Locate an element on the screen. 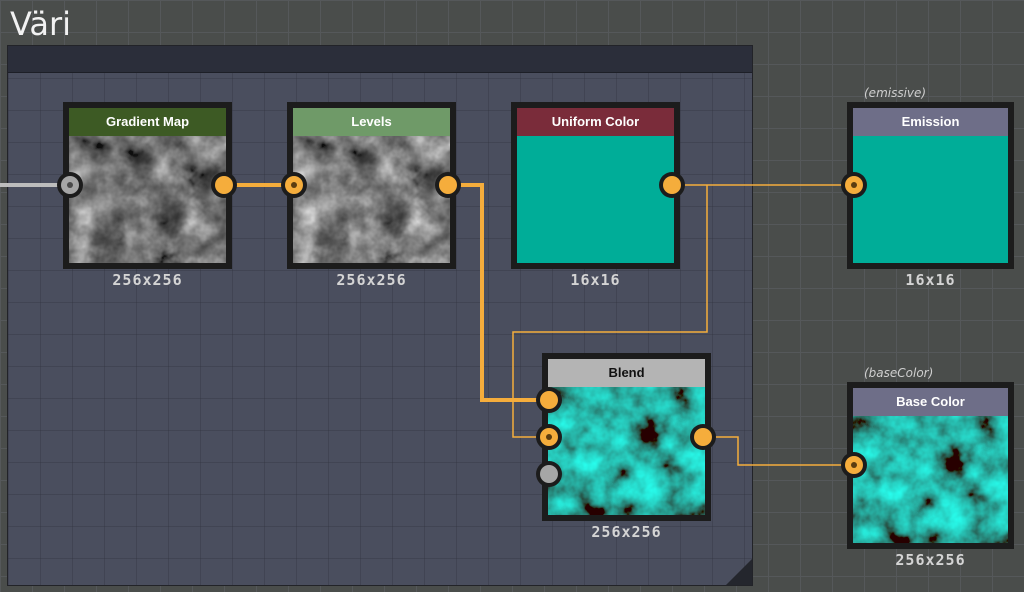 Image resolution: width=1024 pixels, height=592 pixels. output-usage-tag: (emissive) is located at coordinates (895, 93).